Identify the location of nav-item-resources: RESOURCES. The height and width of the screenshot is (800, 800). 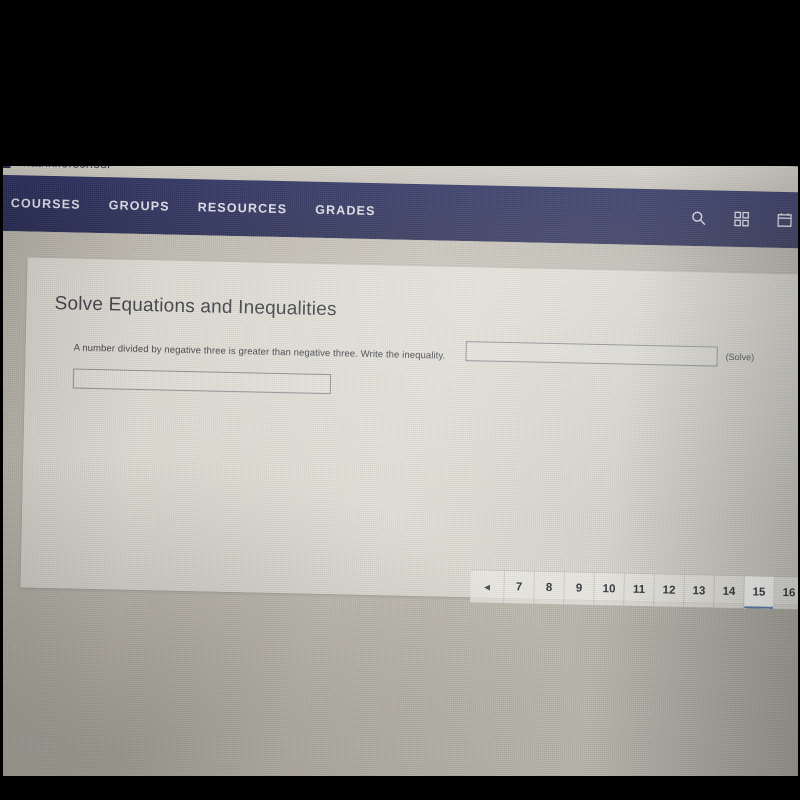
(243, 208).